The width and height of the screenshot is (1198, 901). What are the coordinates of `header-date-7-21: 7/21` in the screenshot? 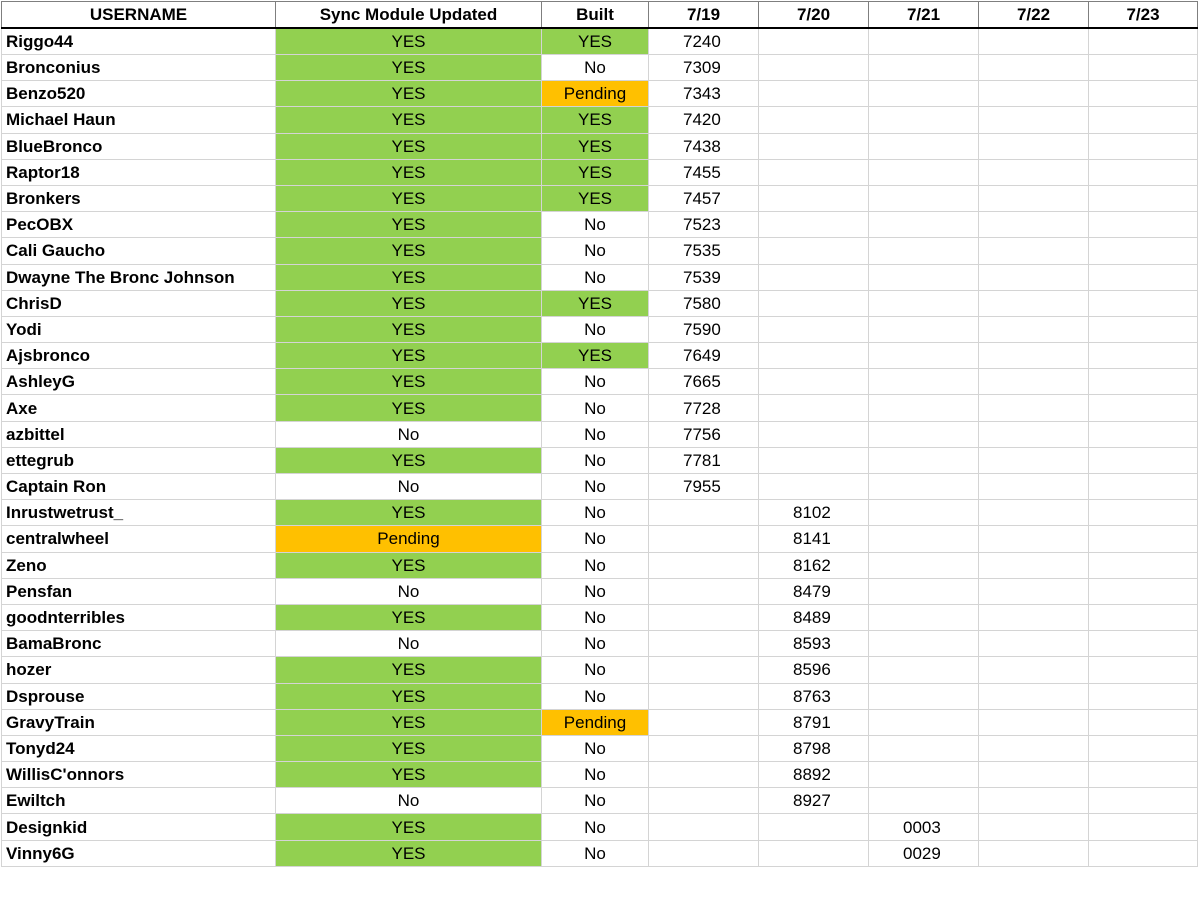 It's located at (923, 15).